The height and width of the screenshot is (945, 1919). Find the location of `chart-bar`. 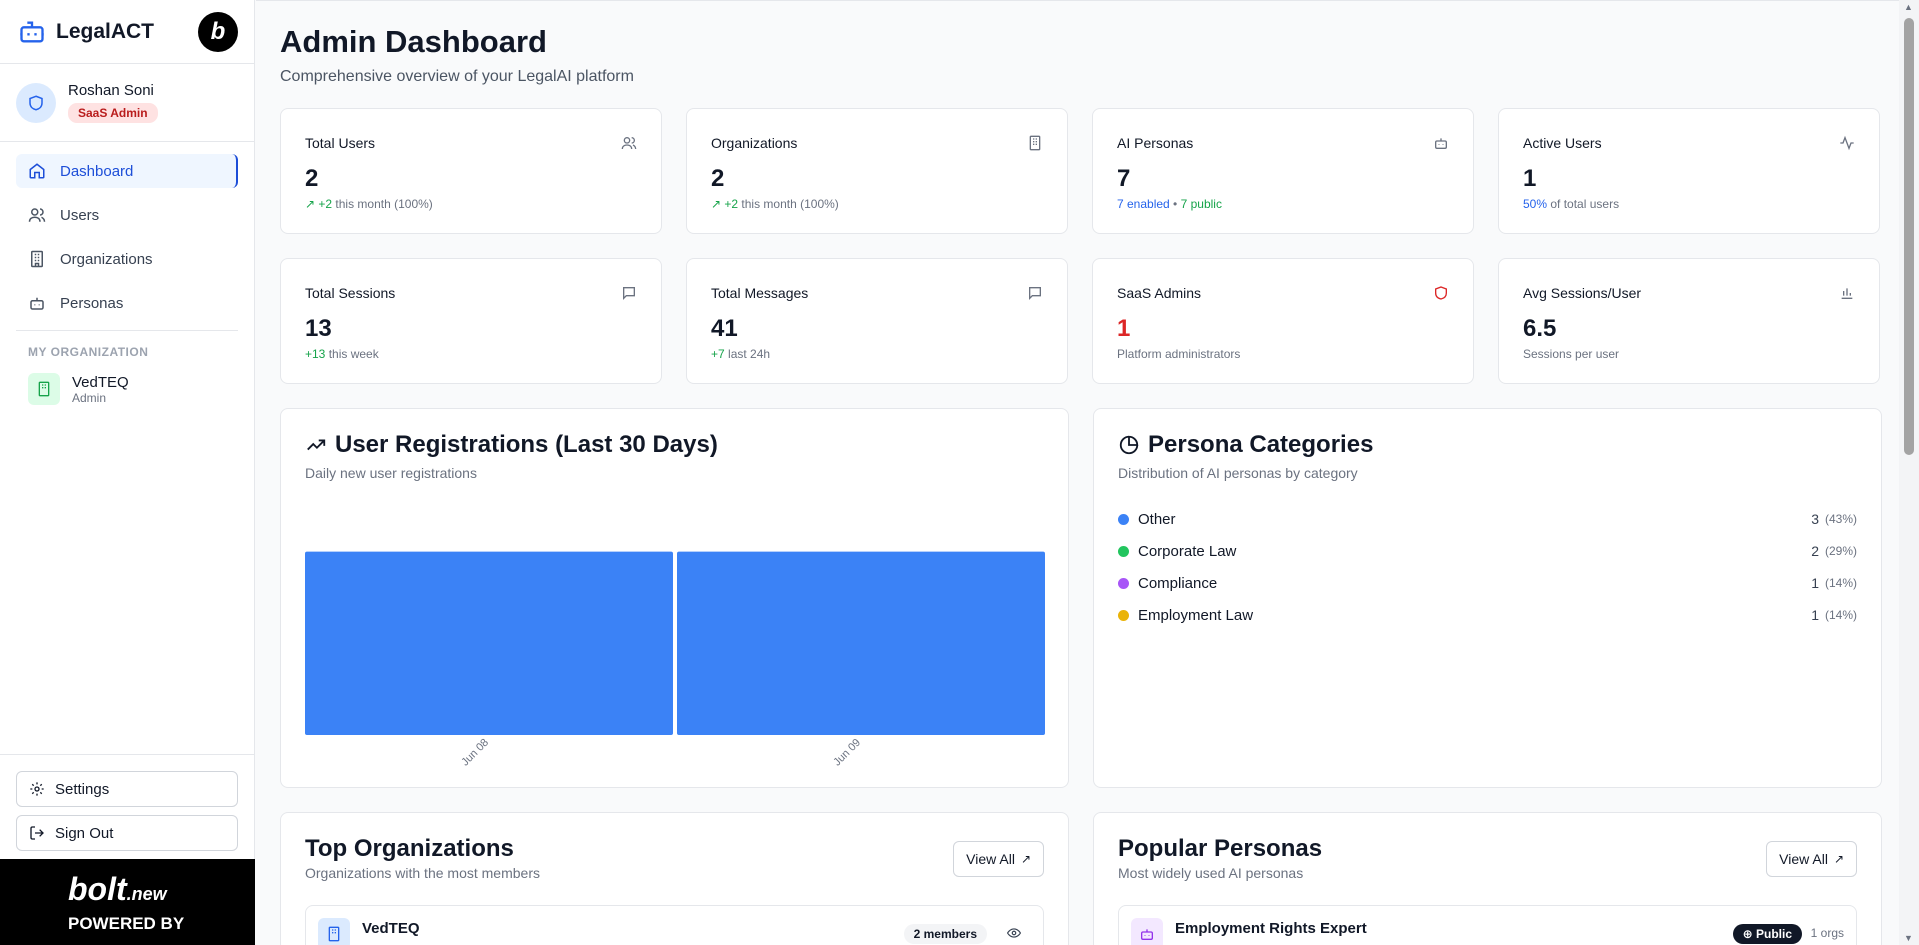

chart-bar is located at coordinates (489, 643).